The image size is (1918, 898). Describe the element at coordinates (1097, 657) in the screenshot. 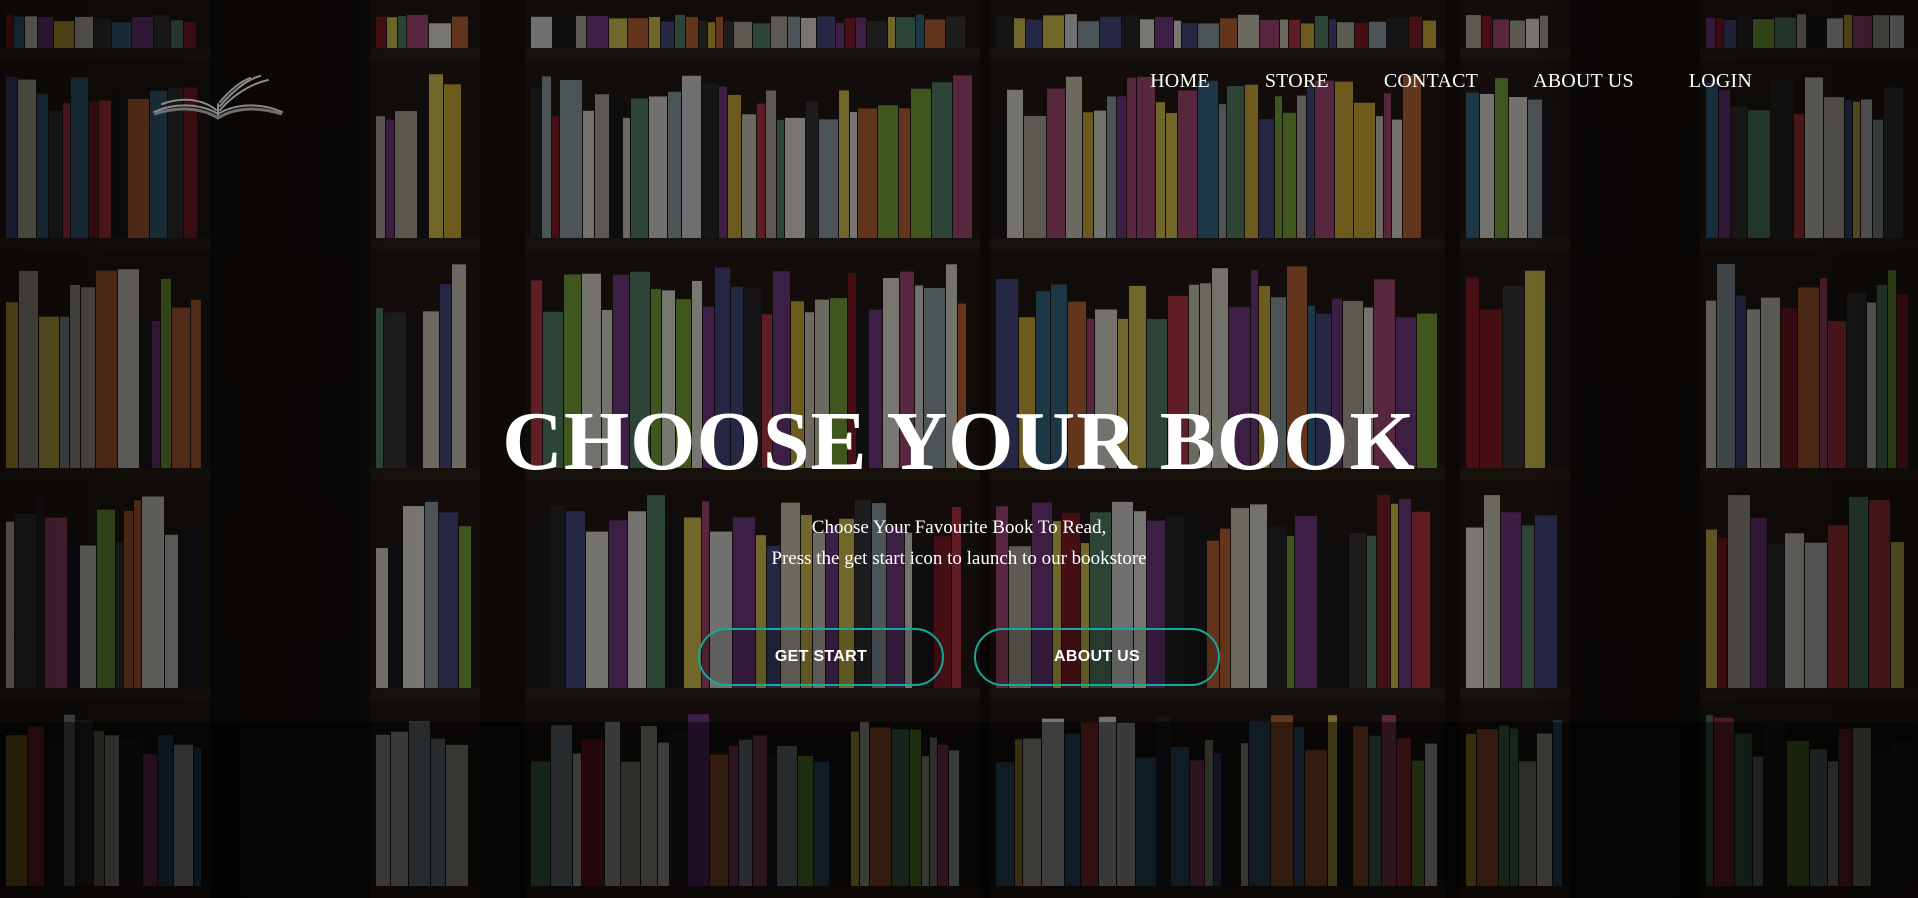

I see `about-us-button: ABOUT US` at that location.